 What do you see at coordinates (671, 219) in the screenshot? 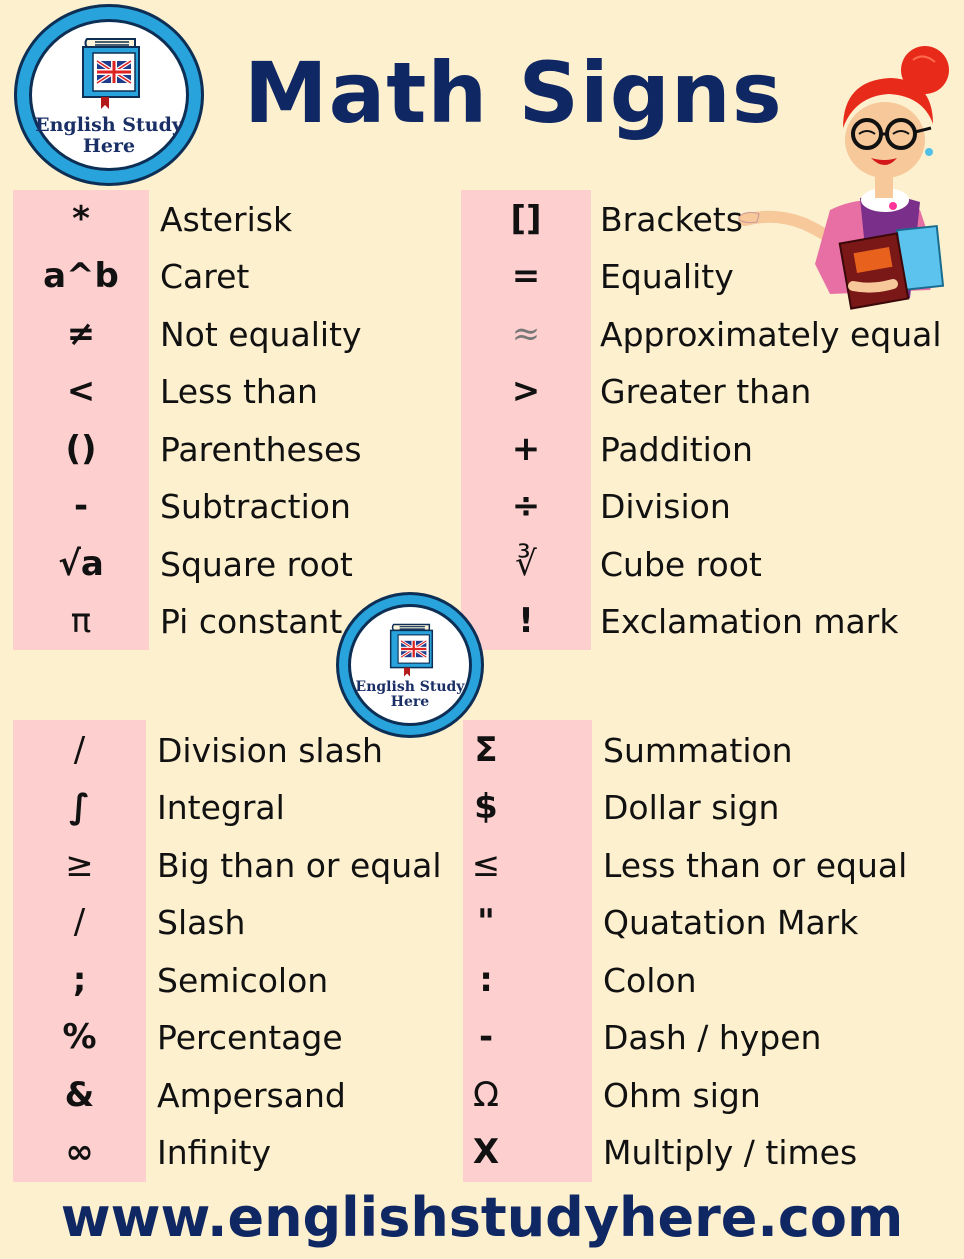
I see `symbol-name: Brackets` at bounding box center [671, 219].